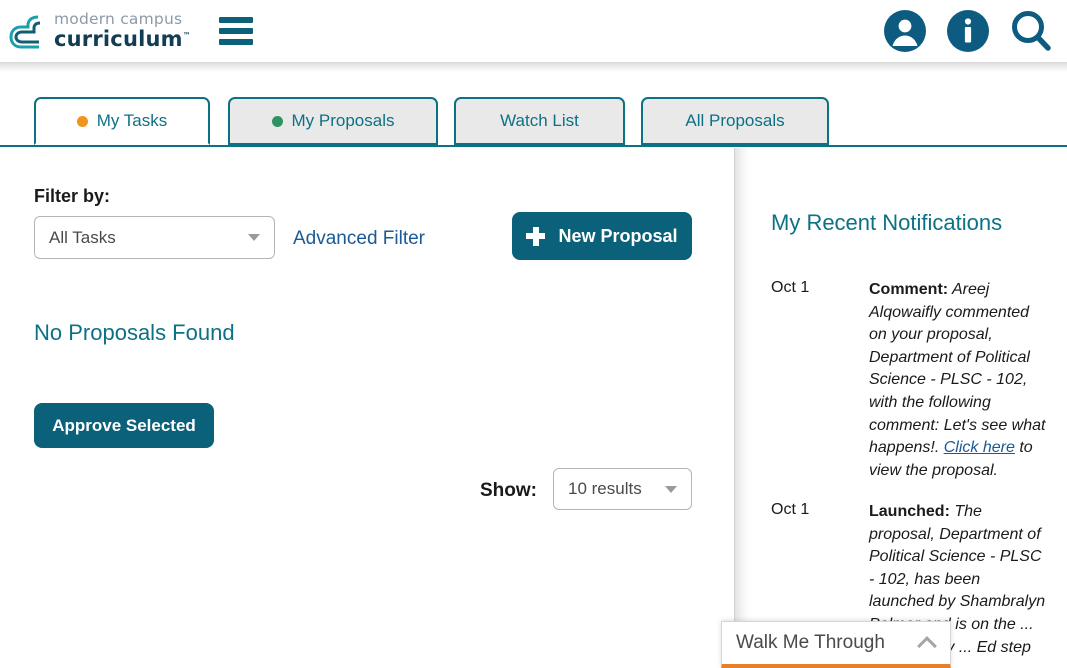 Image resolution: width=1067 pixels, height=668 pixels. I want to click on tab-all-proposals: All Proposals, so click(735, 121).